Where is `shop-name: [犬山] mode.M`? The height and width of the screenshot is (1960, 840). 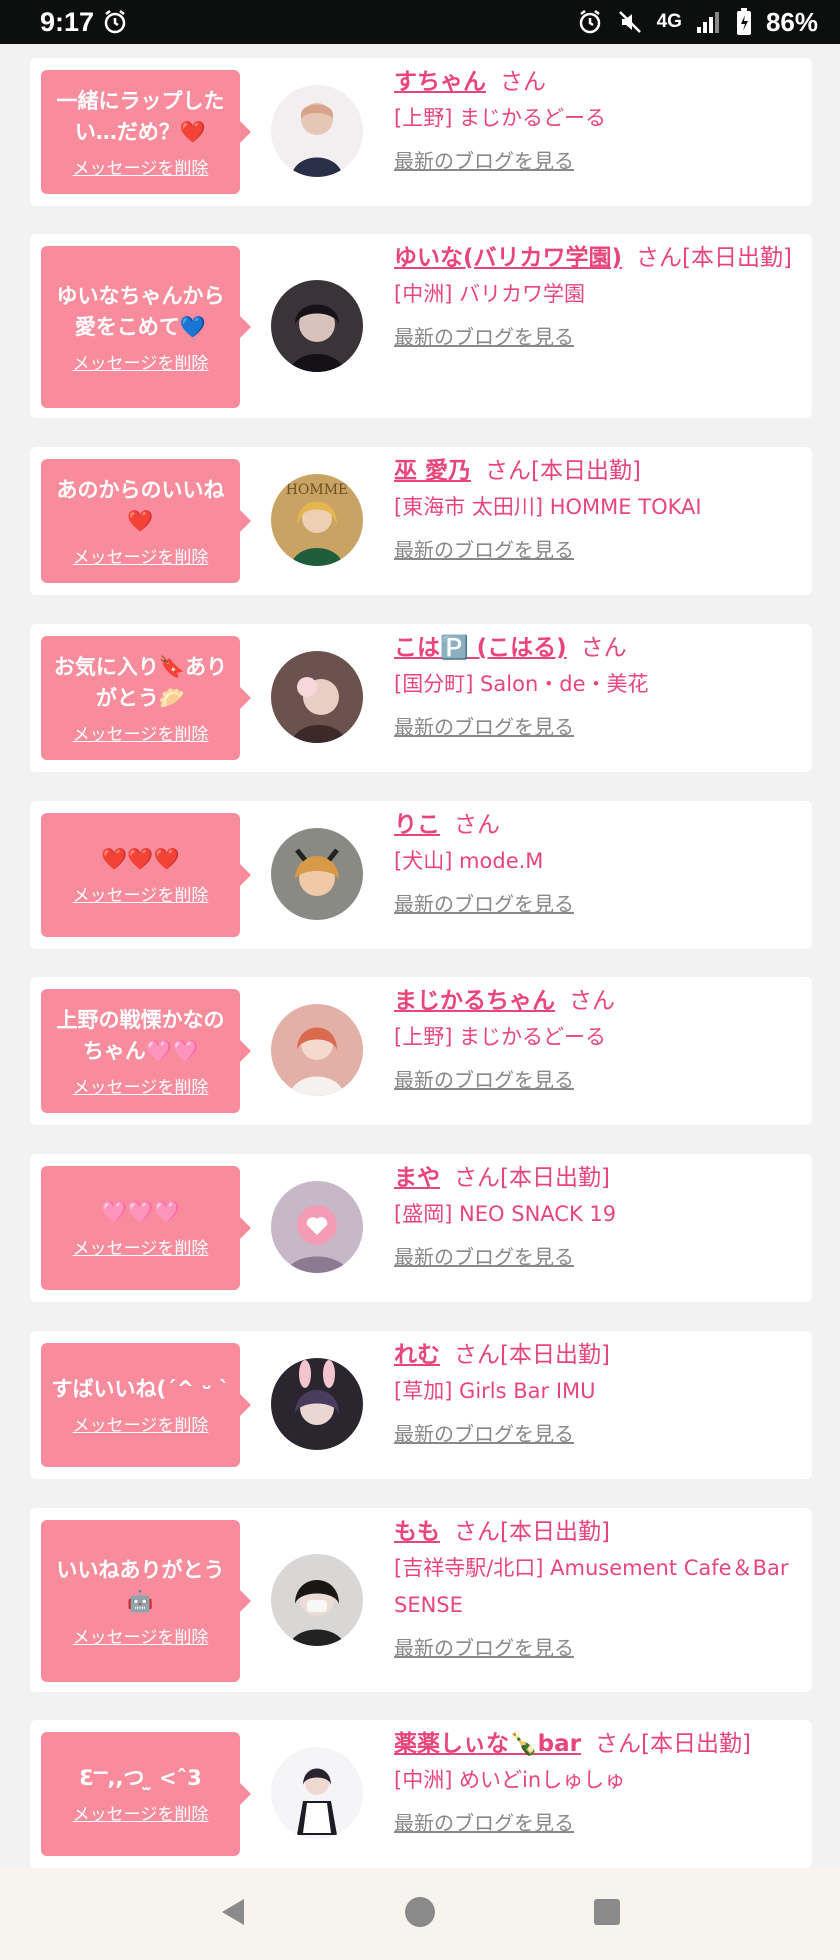
shop-name: [犬山] mode.M is located at coordinates (469, 861).